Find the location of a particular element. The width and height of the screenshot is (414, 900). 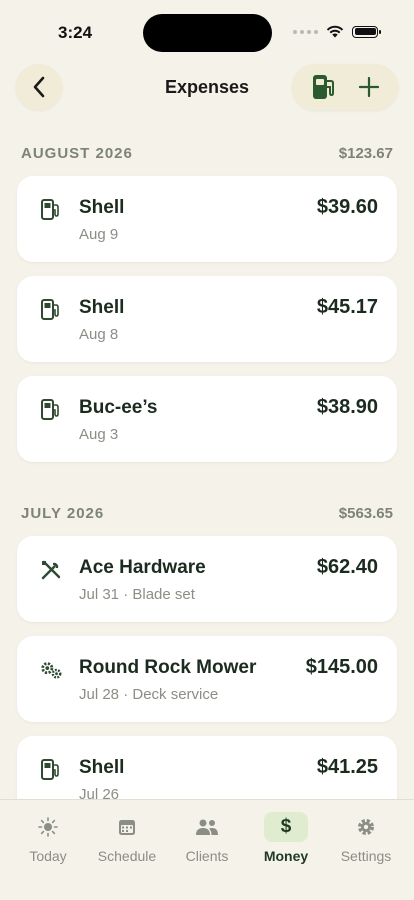

expense-vendor: Ace Hardware is located at coordinates (142, 567).